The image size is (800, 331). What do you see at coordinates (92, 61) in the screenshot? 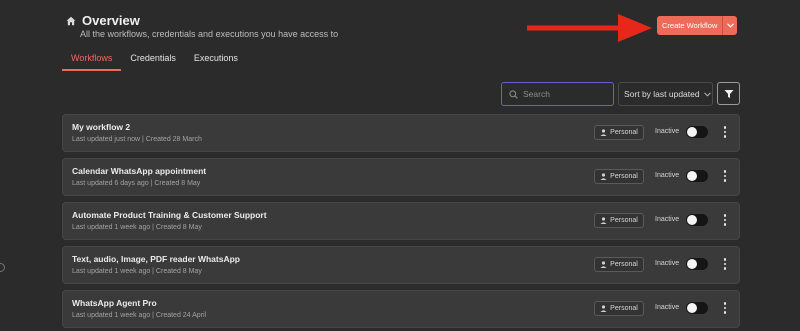
I see `tab-workflows: Workflows` at bounding box center [92, 61].